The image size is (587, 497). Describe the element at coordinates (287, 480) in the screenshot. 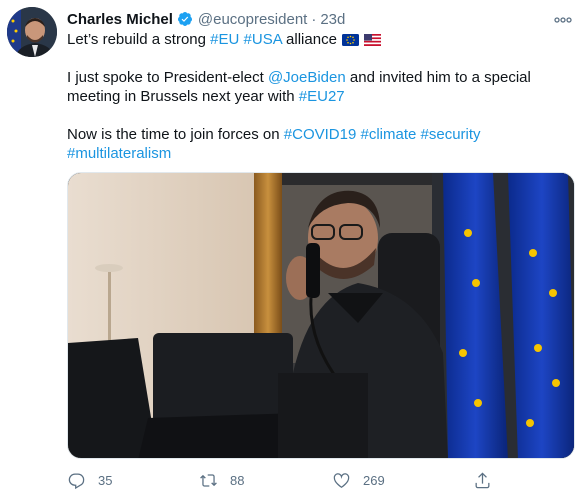

I see `tweet-actions: 35 88 269` at that location.